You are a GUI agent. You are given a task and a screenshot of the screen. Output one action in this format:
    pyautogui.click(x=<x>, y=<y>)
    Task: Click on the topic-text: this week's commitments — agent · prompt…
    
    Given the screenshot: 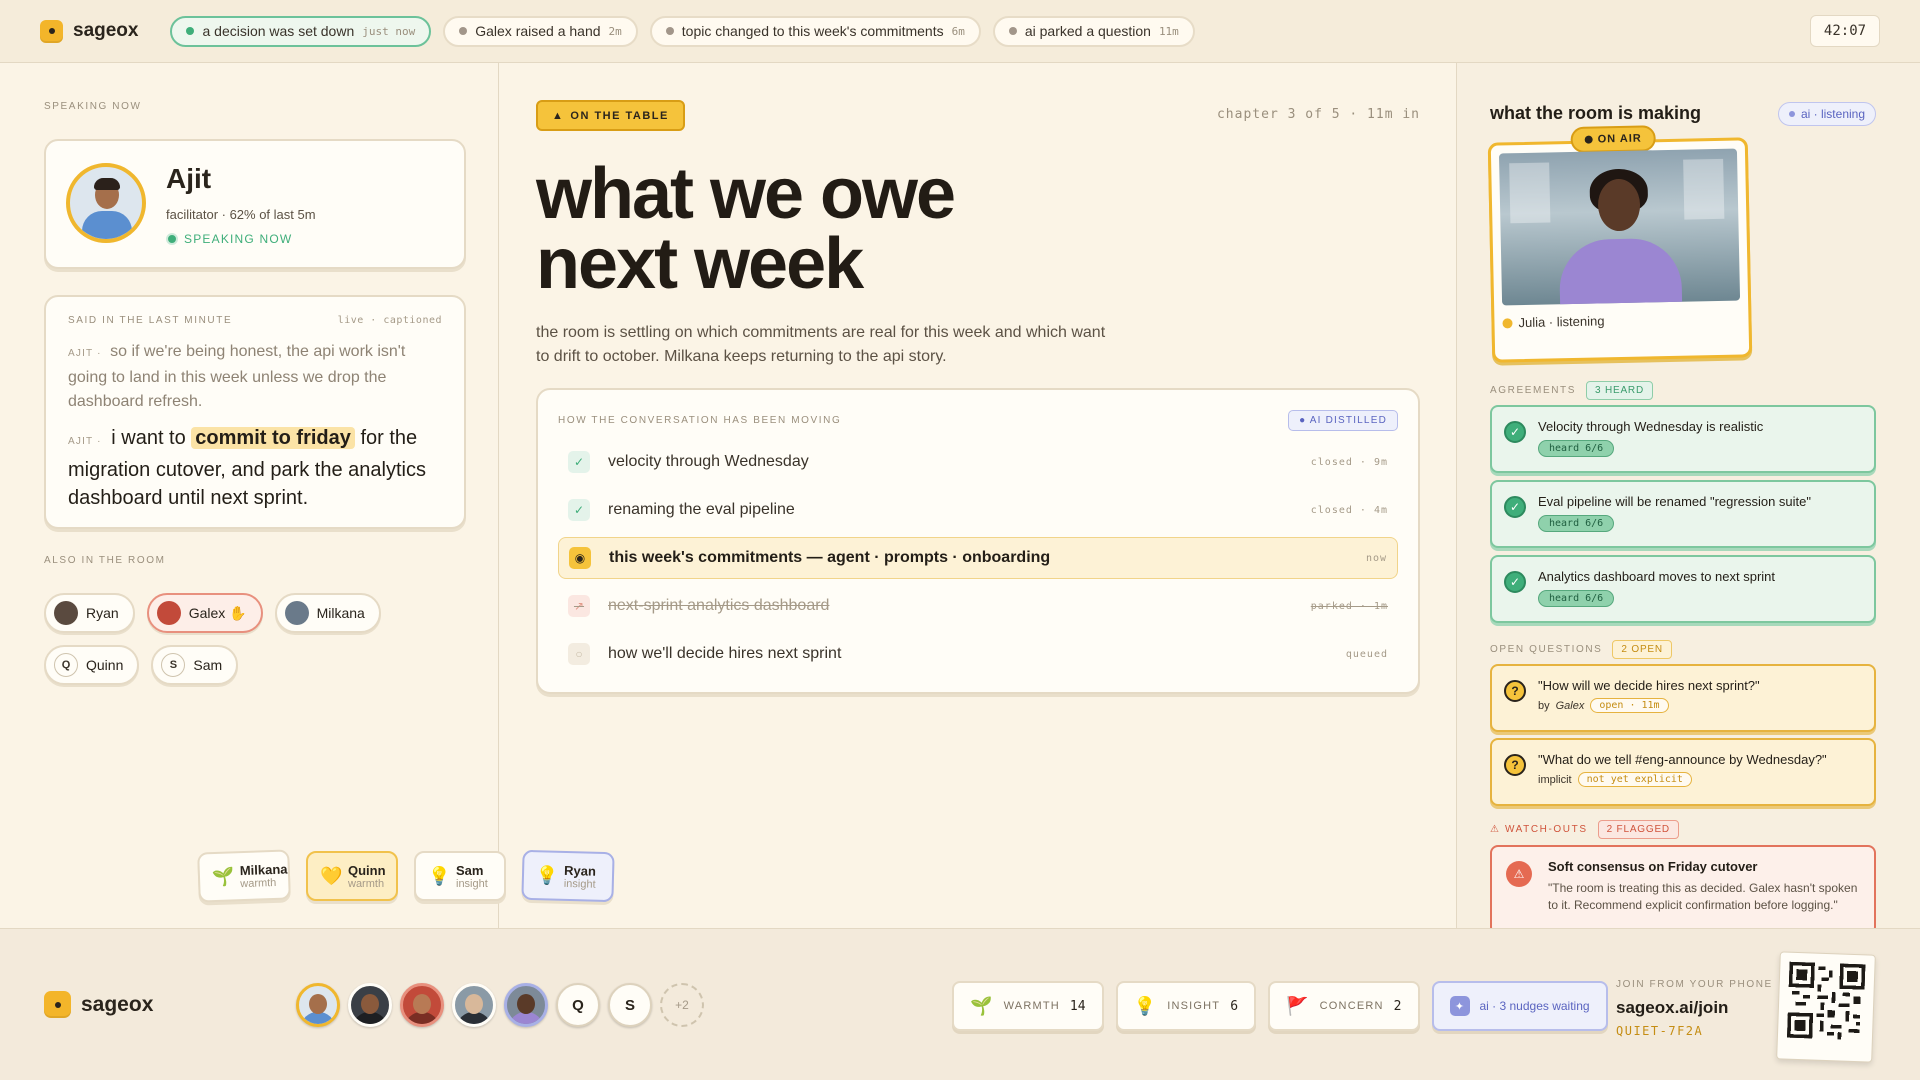 What is the action you would take?
    pyautogui.click(x=830, y=557)
    